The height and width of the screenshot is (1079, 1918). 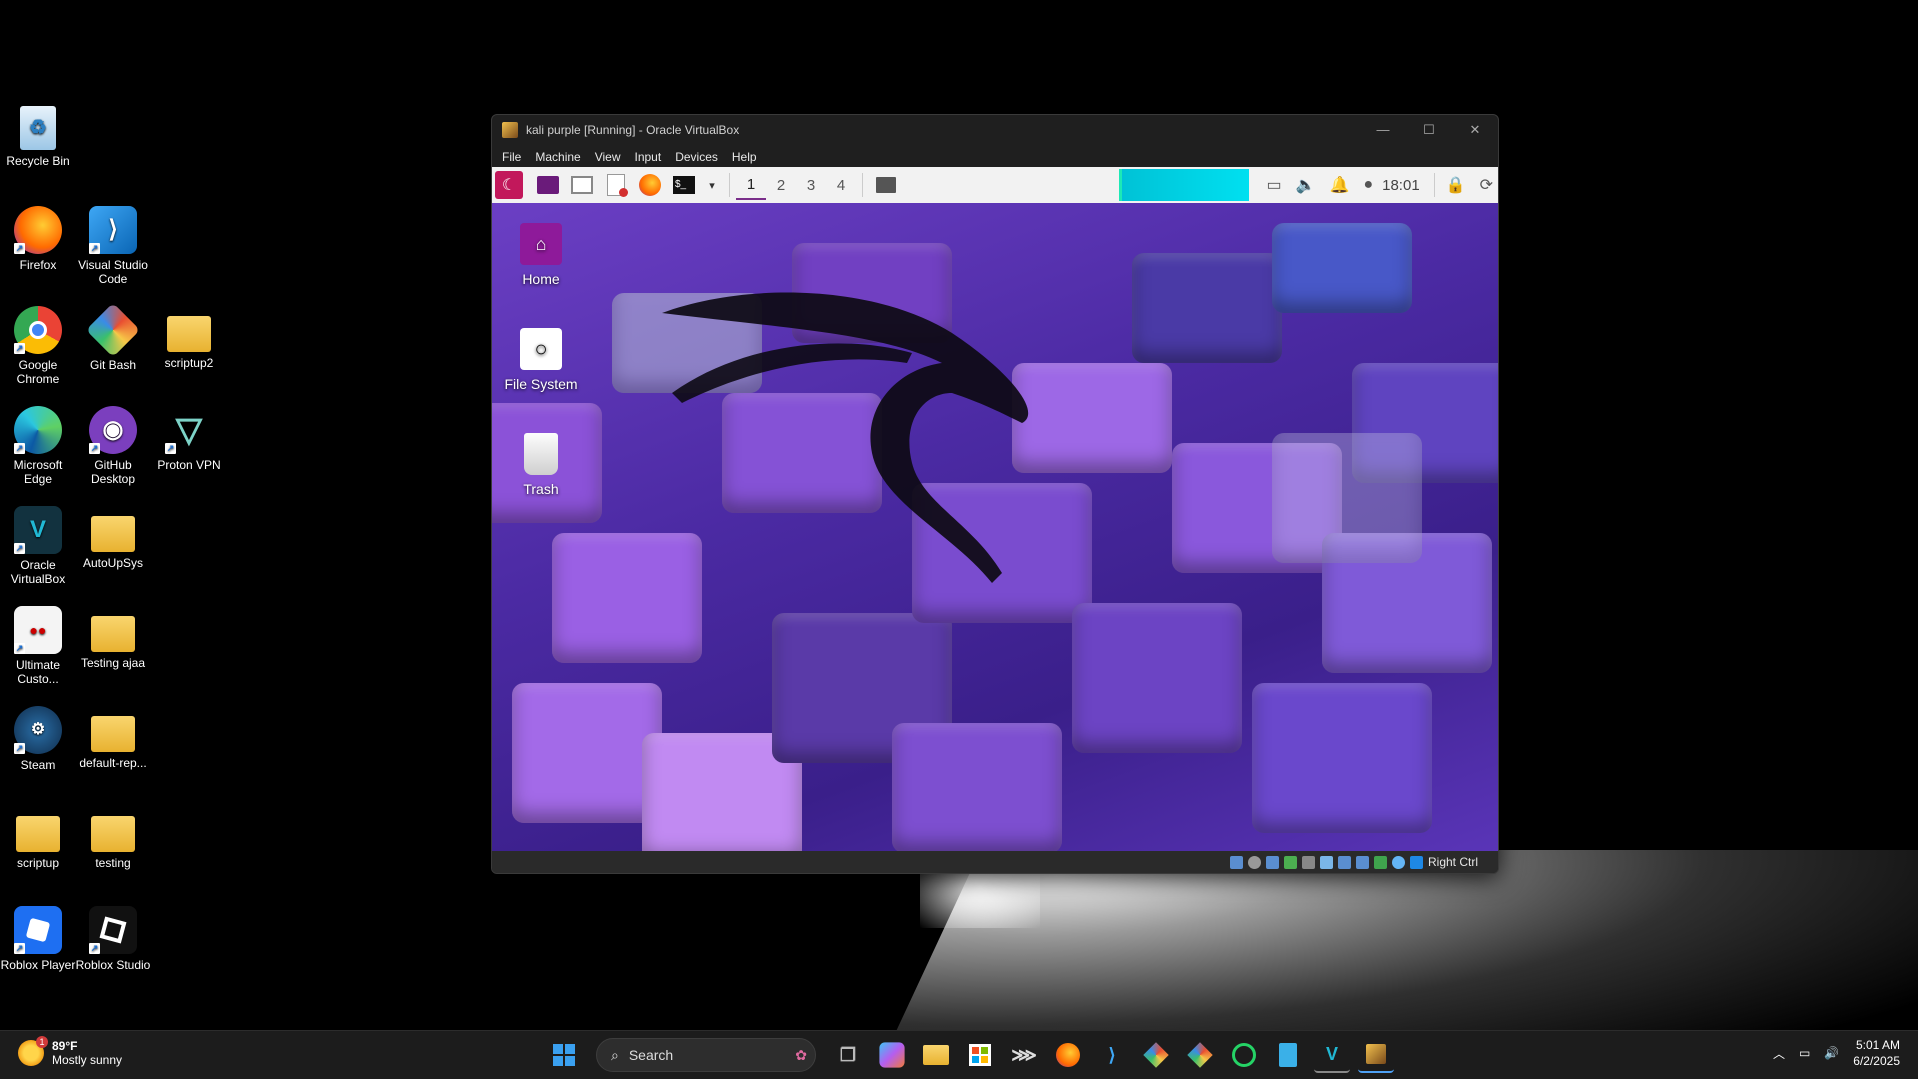 I want to click on git-gui-taskbar-icon, so click(x=1200, y=1055).